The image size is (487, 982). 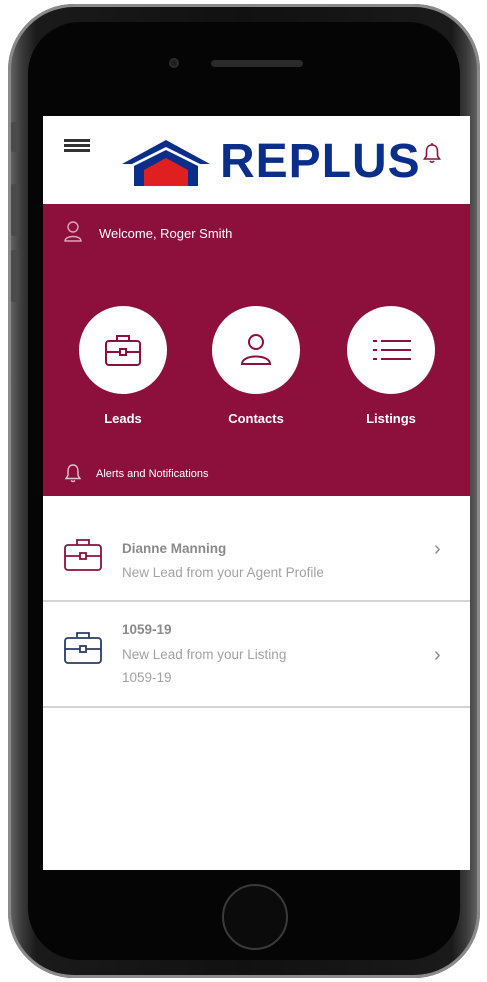 I want to click on volume-up-button, so click(x=14, y=210).